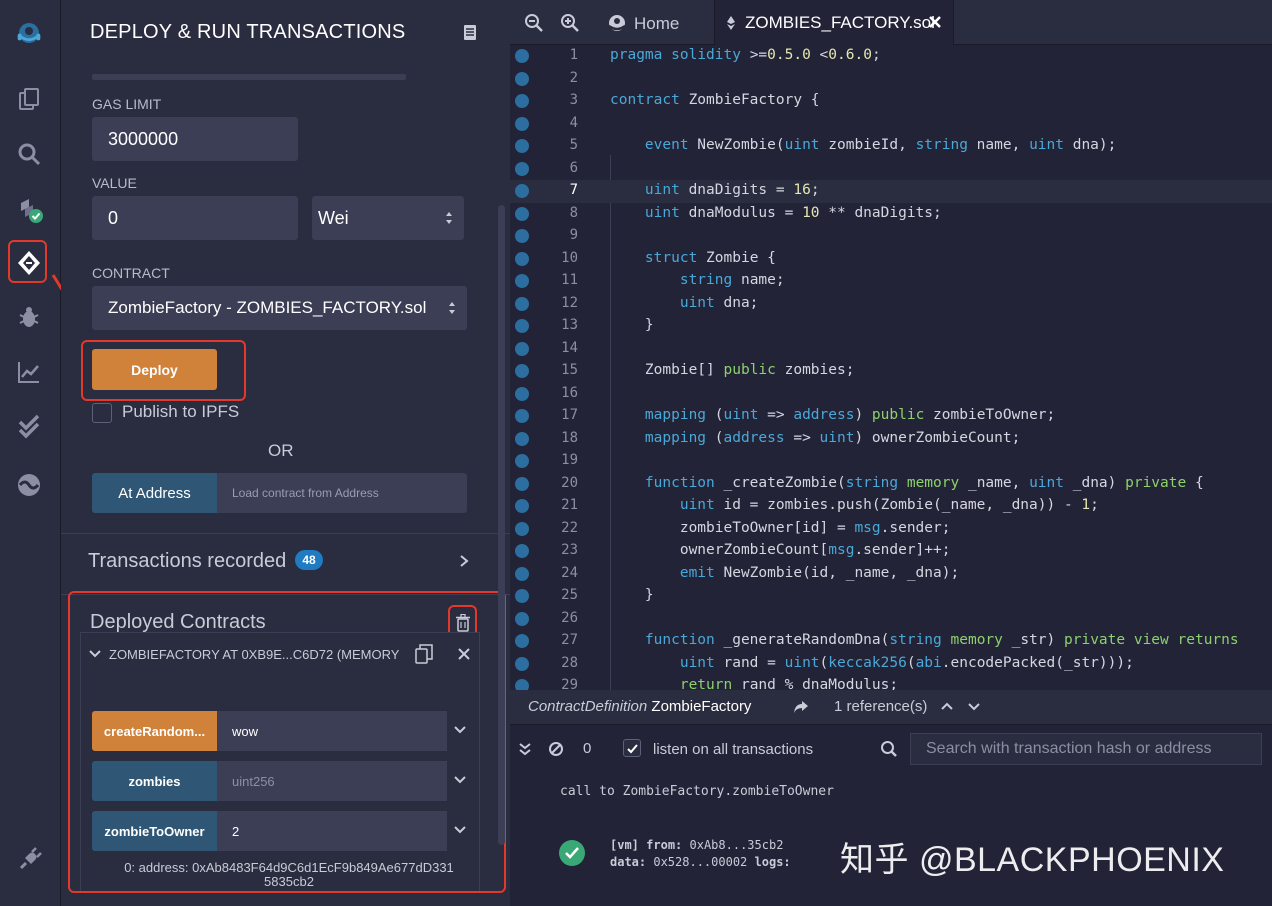 This screenshot has width=1272, height=906. What do you see at coordinates (891, 682) in the screenshot?
I see `code-line: 29 return rand % dnaModulus;` at bounding box center [891, 682].